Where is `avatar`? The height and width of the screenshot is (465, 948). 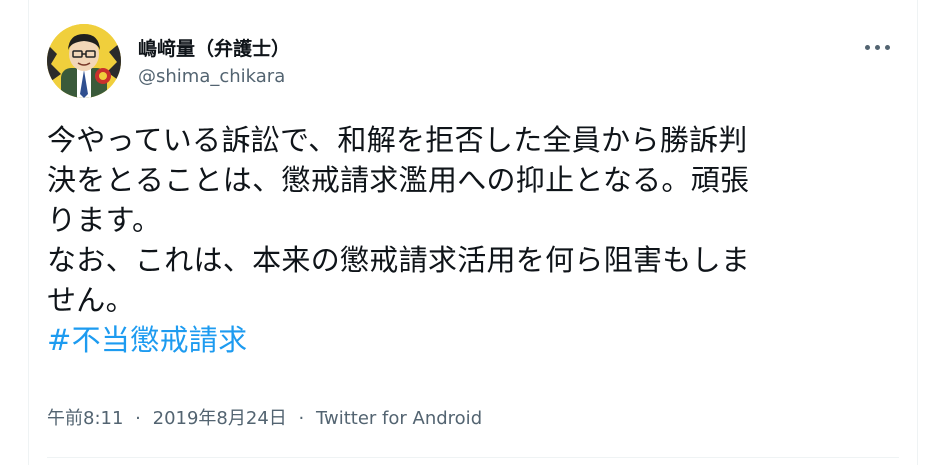 avatar is located at coordinates (84, 61).